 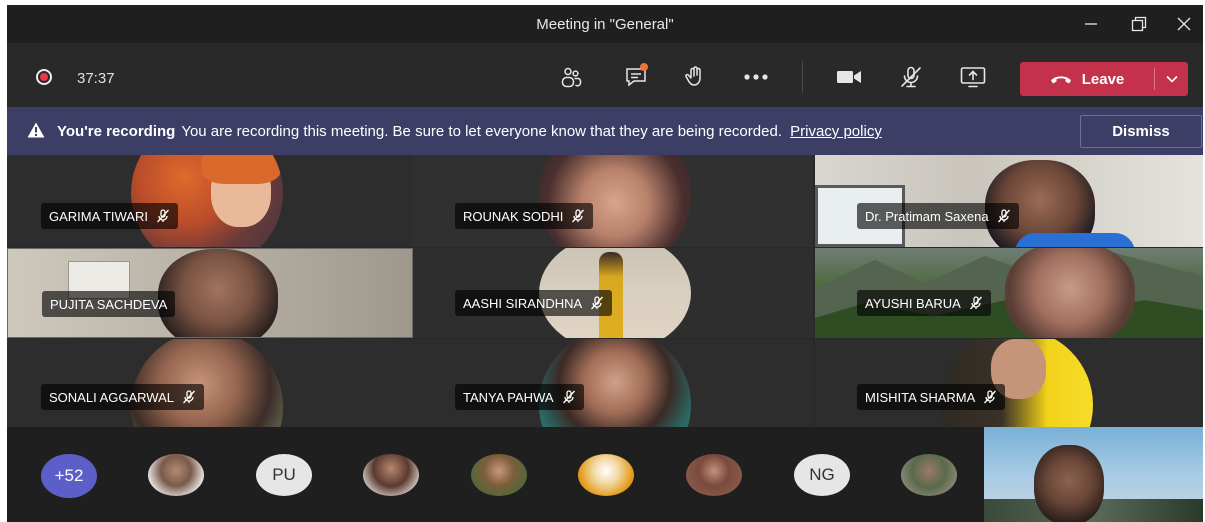 What do you see at coordinates (36, 130) in the screenshot?
I see `warning-icon` at bounding box center [36, 130].